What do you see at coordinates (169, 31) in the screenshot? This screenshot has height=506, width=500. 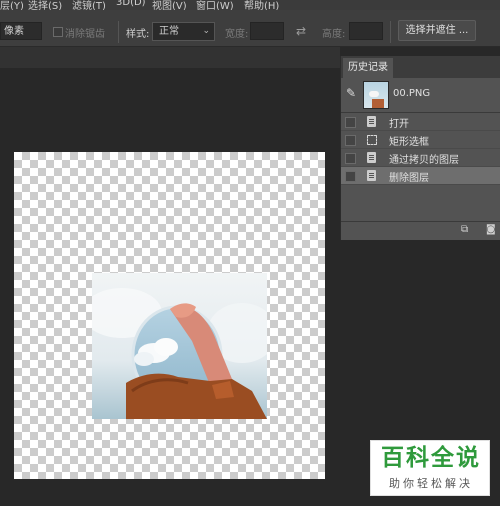 I see `style-select-value: 正常` at bounding box center [169, 31].